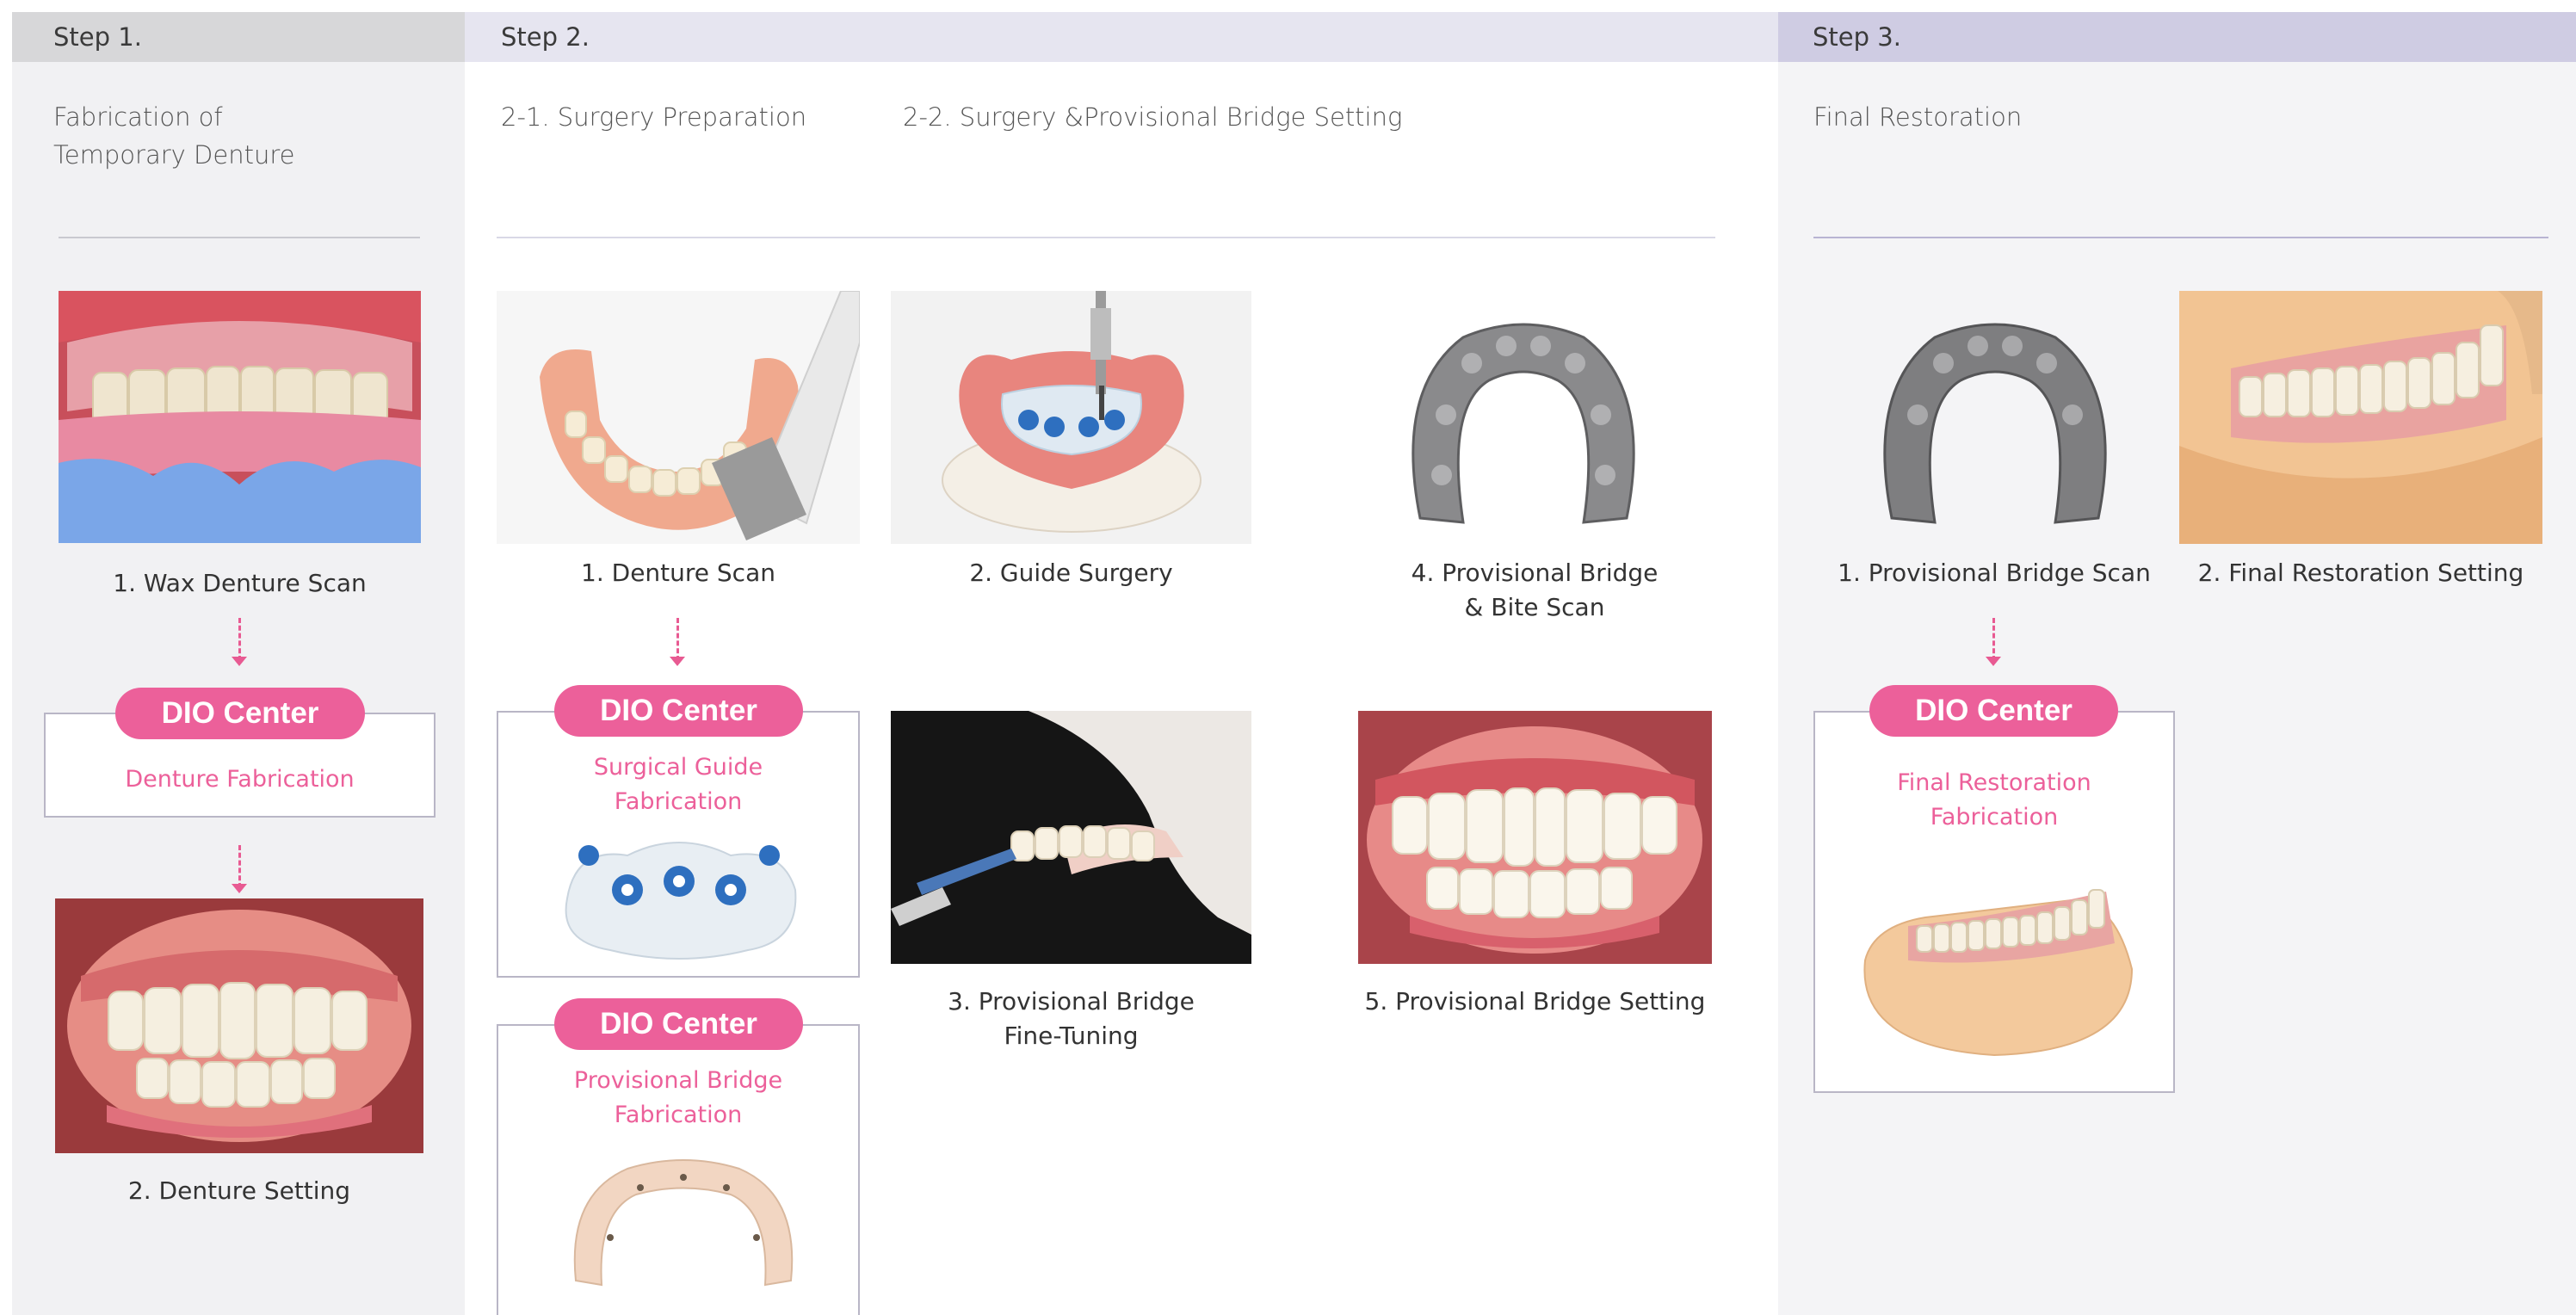 The height and width of the screenshot is (1315, 2576). Describe the element at coordinates (1535, 573) in the screenshot. I see `caption-bite-scan-line1: 4. Provisional Bridge` at that location.